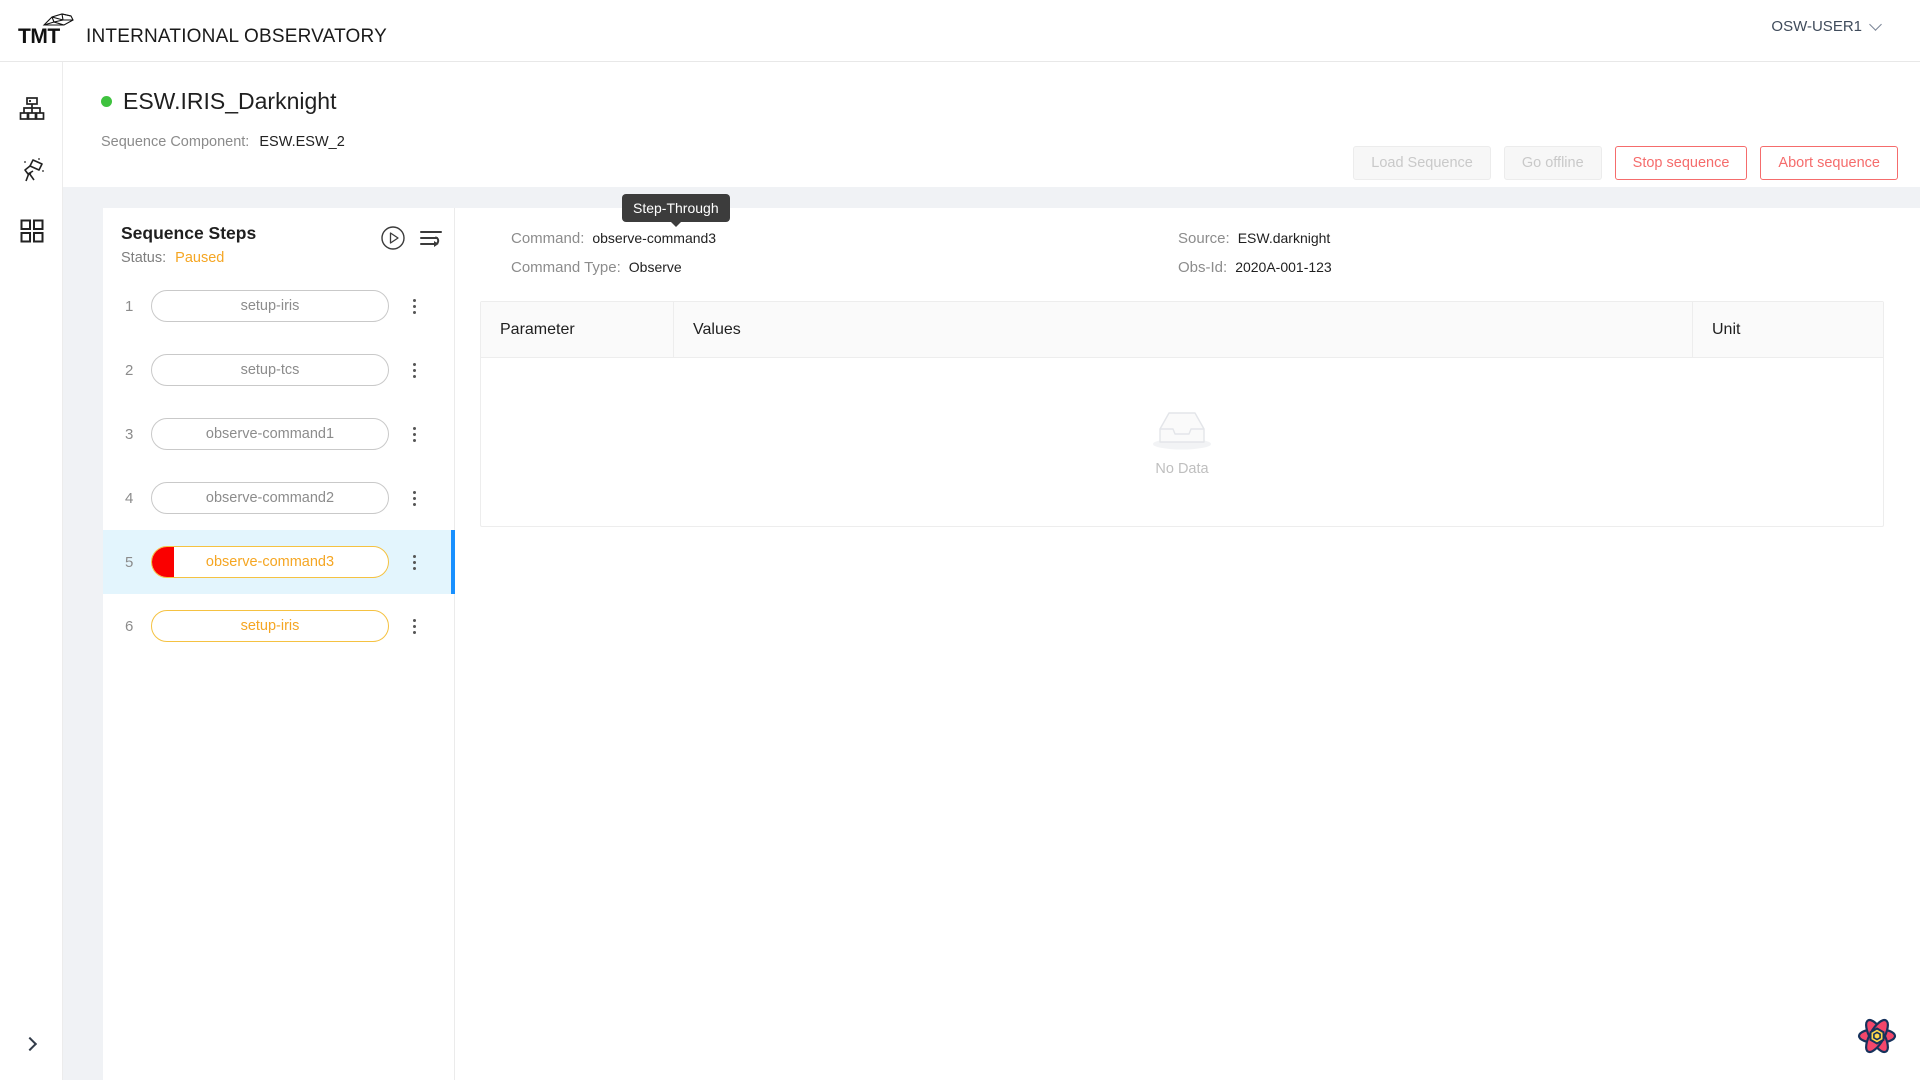 The height and width of the screenshot is (1080, 1920). I want to click on empty-box-icon, so click(1182, 430).